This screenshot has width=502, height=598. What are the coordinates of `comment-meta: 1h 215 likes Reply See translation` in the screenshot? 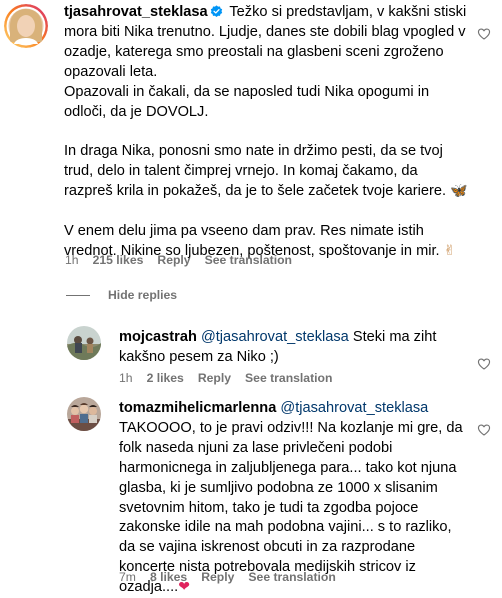 It's located at (178, 260).